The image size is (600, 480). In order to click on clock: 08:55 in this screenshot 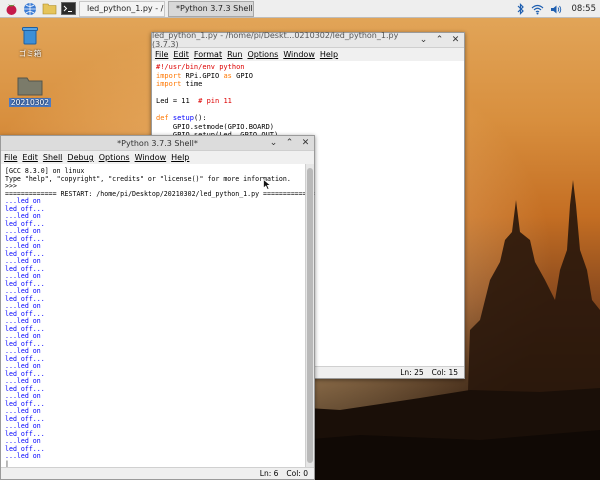, I will do `click(584, 9)`.